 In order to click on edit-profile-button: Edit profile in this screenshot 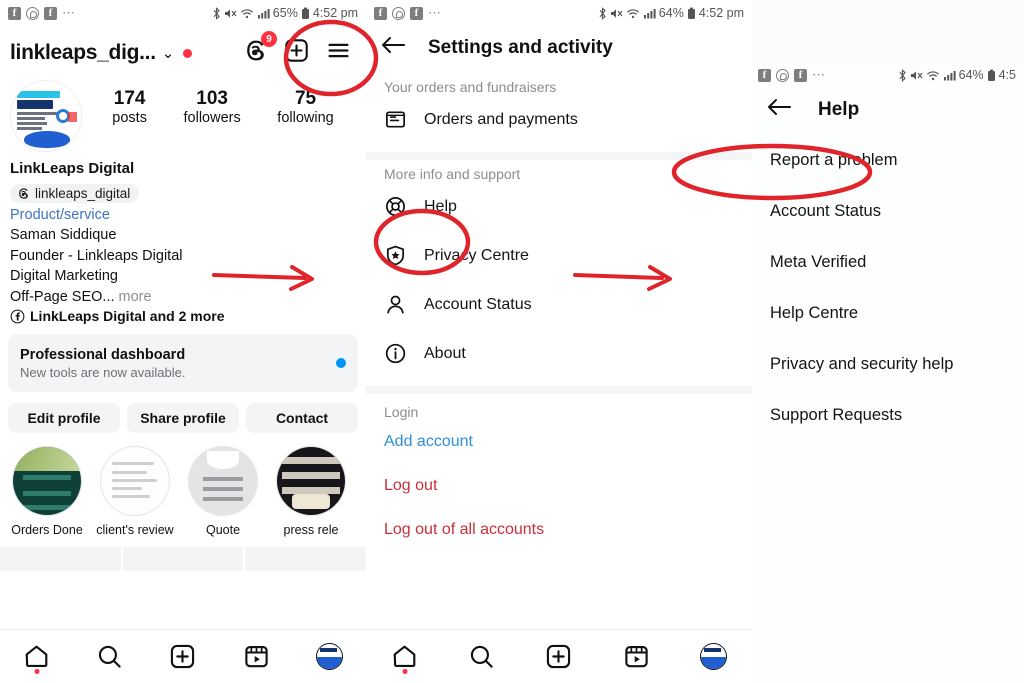, I will do `click(64, 418)`.